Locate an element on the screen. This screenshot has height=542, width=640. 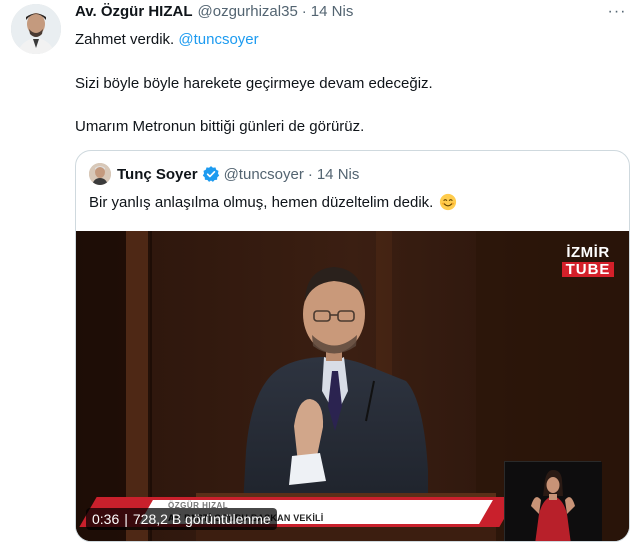
verified-badge-icon is located at coordinates (211, 174).